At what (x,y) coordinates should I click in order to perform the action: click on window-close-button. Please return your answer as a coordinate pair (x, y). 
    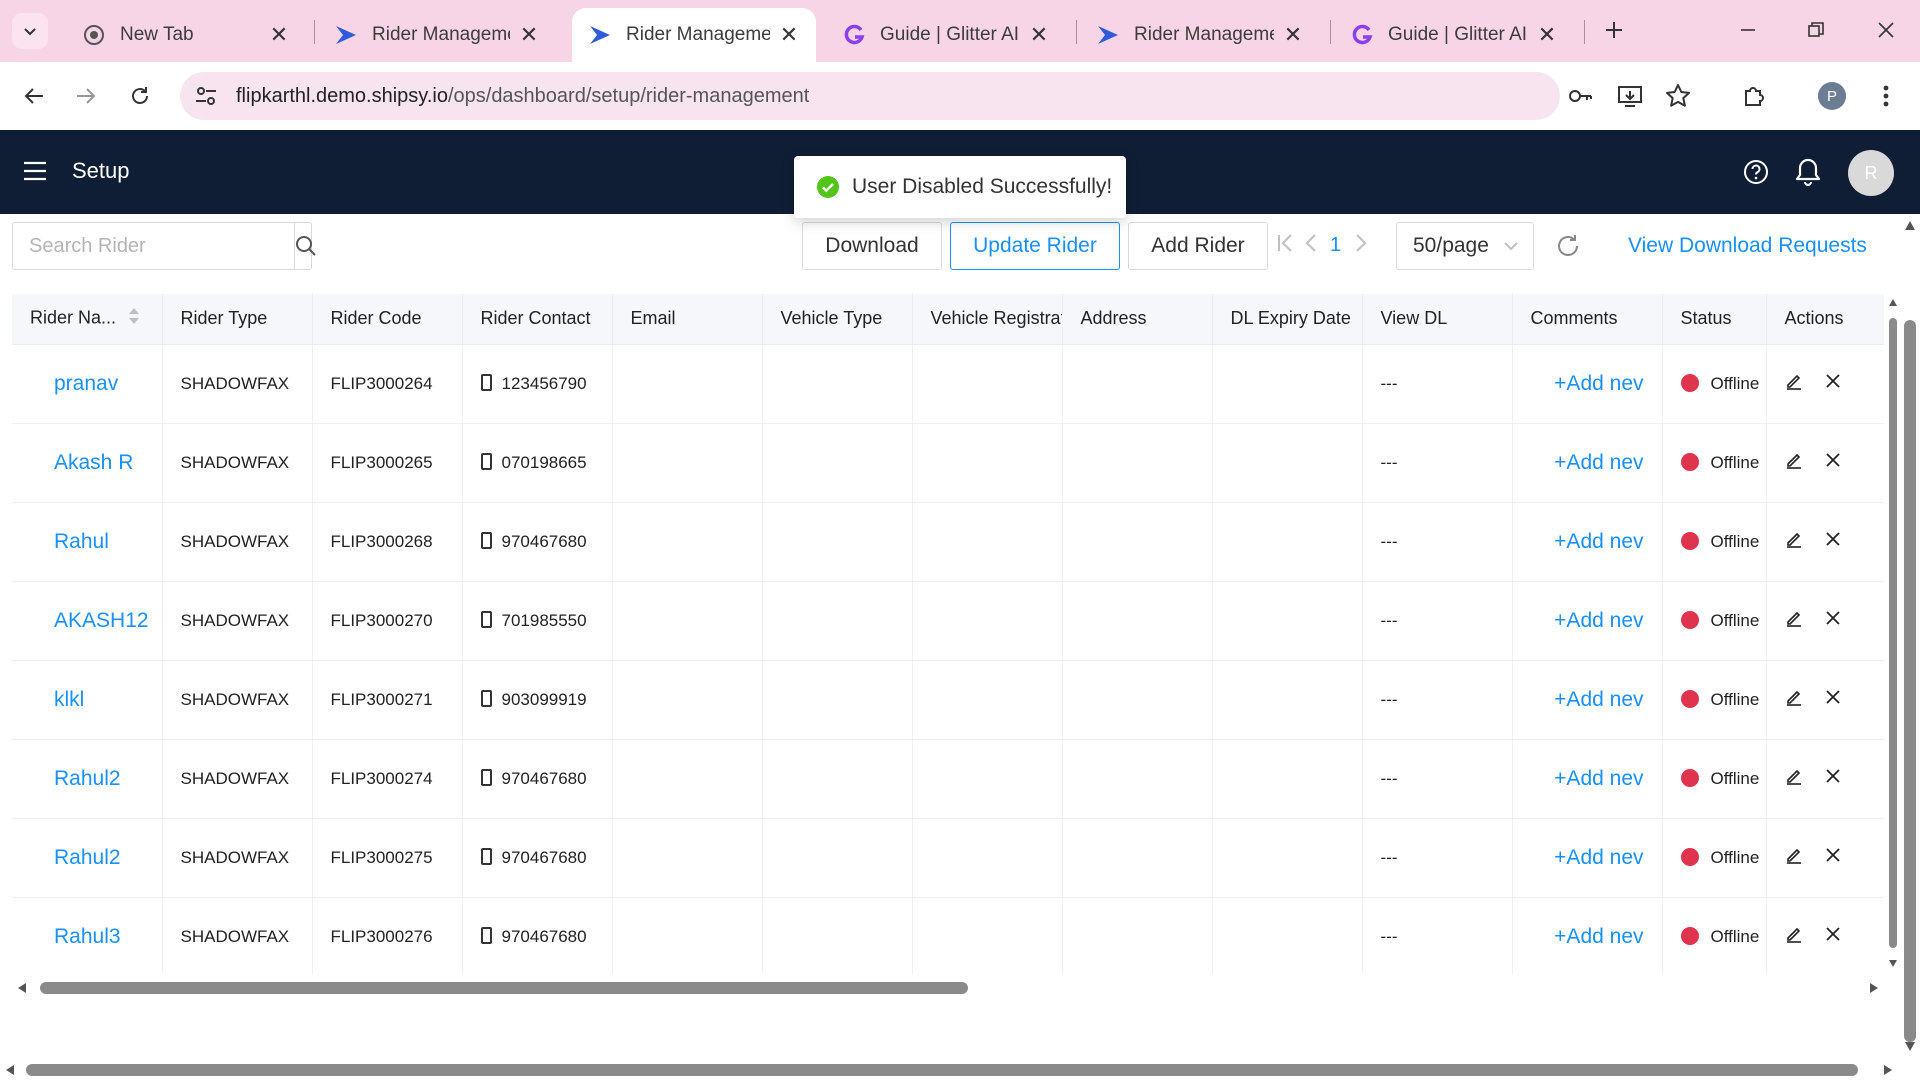
    Looking at the image, I should click on (1886, 30).